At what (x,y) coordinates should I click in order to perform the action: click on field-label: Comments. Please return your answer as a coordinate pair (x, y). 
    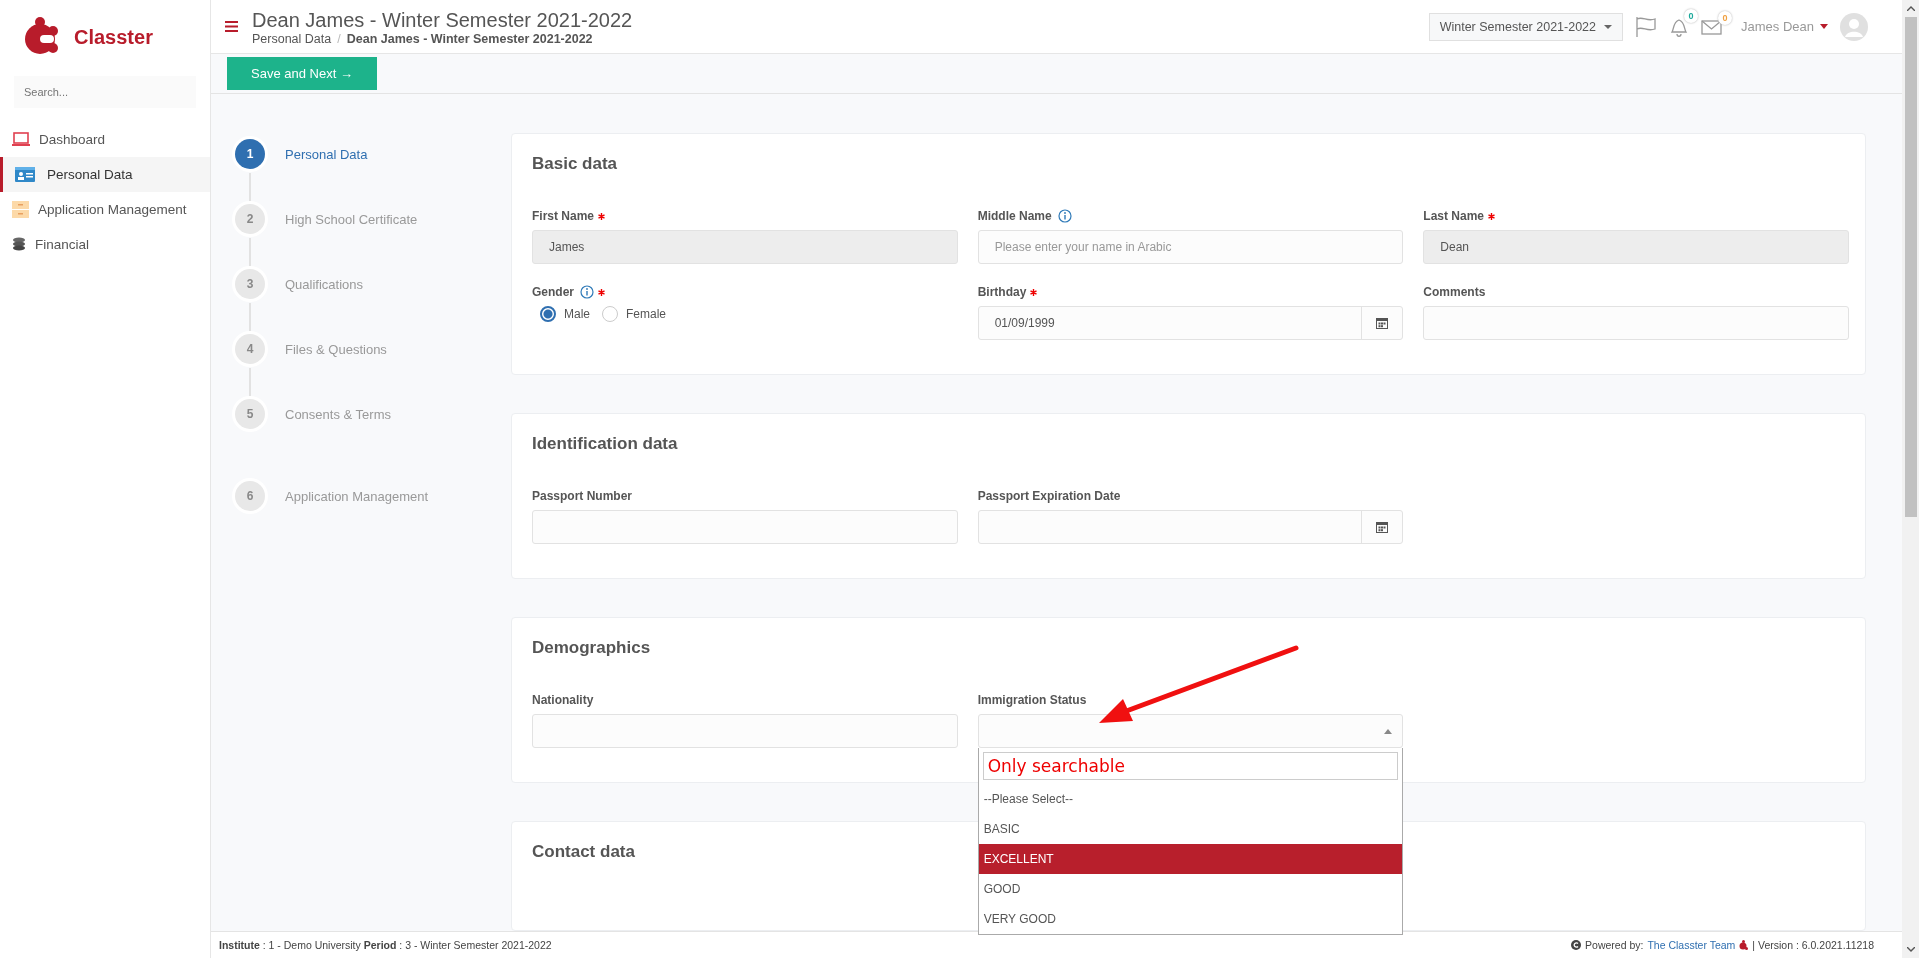
    Looking at the image, I should click on (1454, 292).